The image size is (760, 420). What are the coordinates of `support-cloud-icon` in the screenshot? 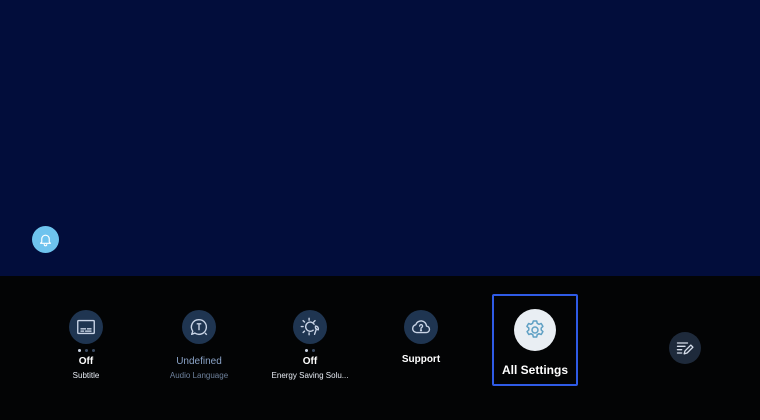 It's located at (421, 327).